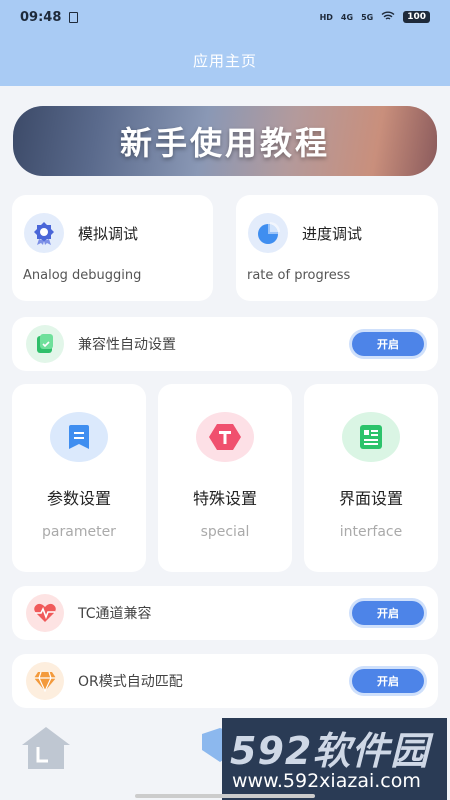 The width and height of the screenshot is (450, 800). What do you see at coordinates (375, 17) in the screenshot?
I see `status-indicators: HD 4G 5G 100` at bounding box center [375, 17].